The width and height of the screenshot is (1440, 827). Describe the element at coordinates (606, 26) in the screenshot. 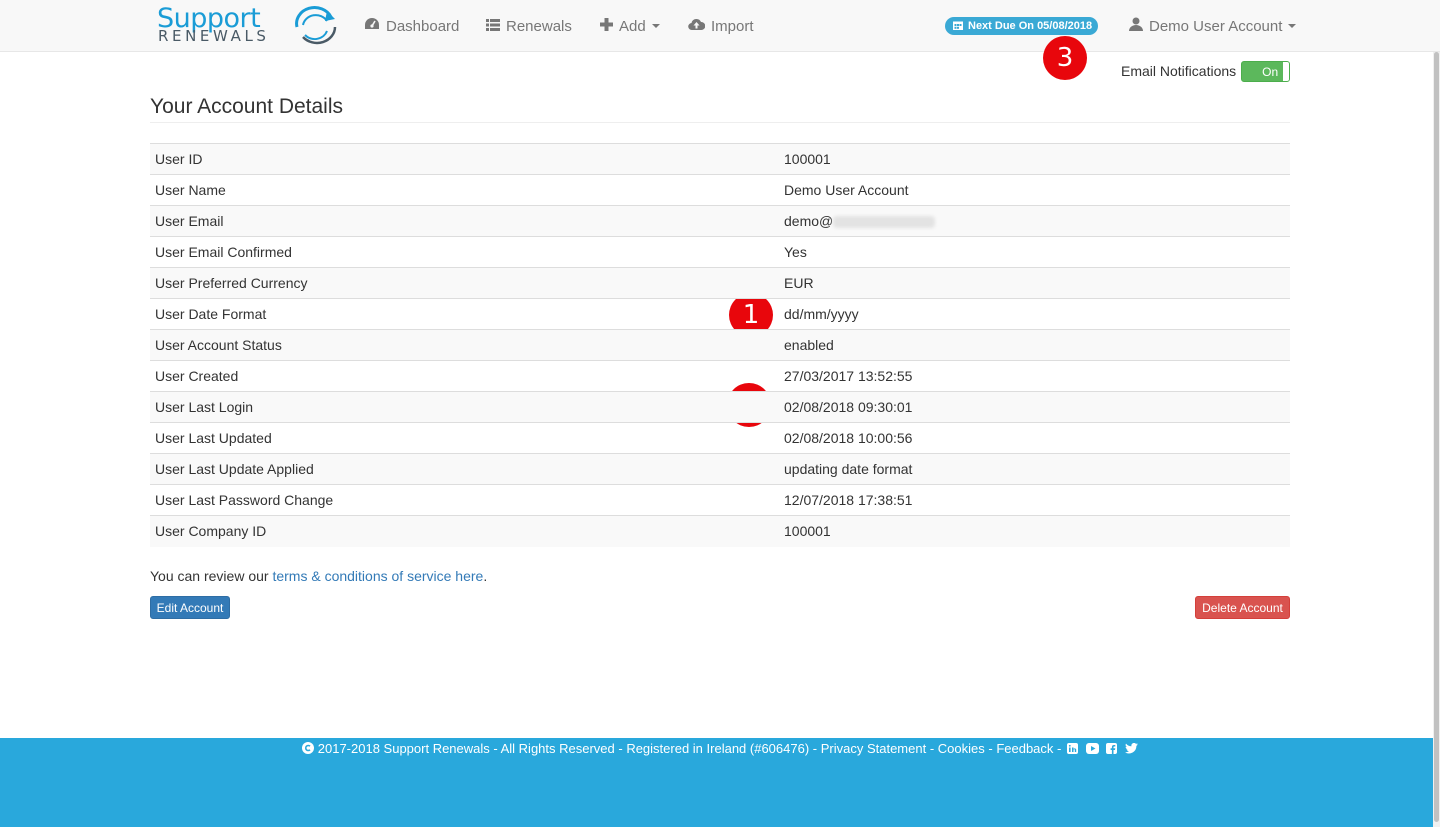

I see `plus-icon` at that location.